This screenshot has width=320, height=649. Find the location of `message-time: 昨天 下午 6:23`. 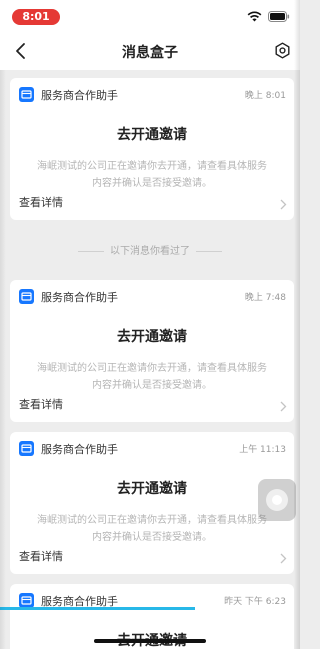

message-time: 昨天 下午 6:23 is located at coordinates (255, 602).